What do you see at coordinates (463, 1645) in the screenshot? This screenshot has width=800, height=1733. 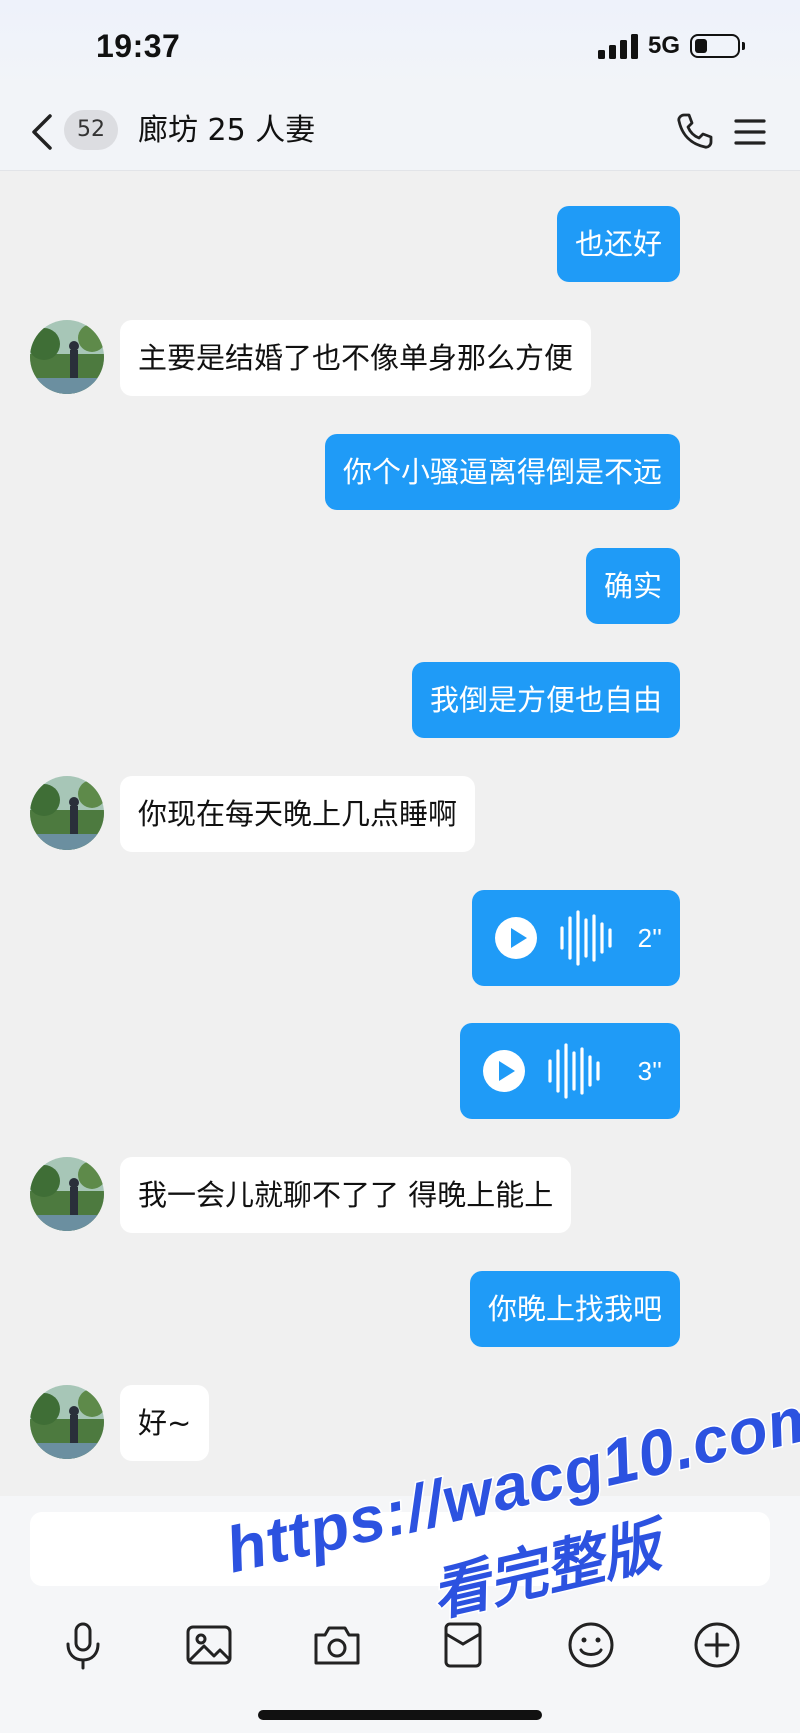 I see `red-packet-icon` at bounding box center [463, 1645].